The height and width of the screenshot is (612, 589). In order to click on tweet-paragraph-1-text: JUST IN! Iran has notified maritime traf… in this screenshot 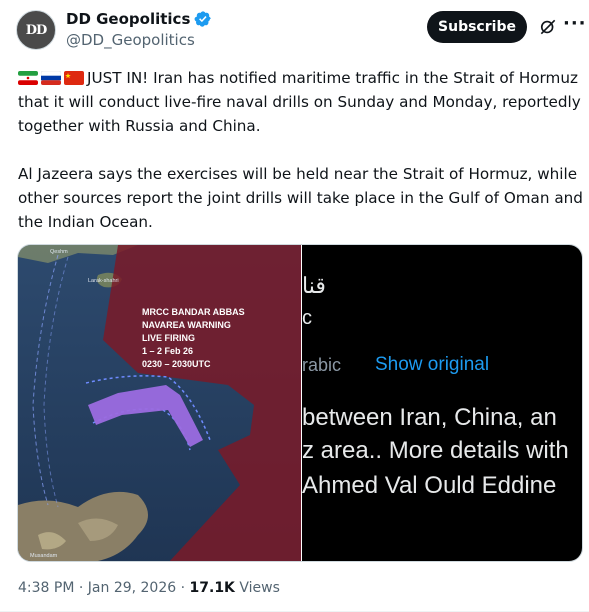, I will do `click(299, 102)`.